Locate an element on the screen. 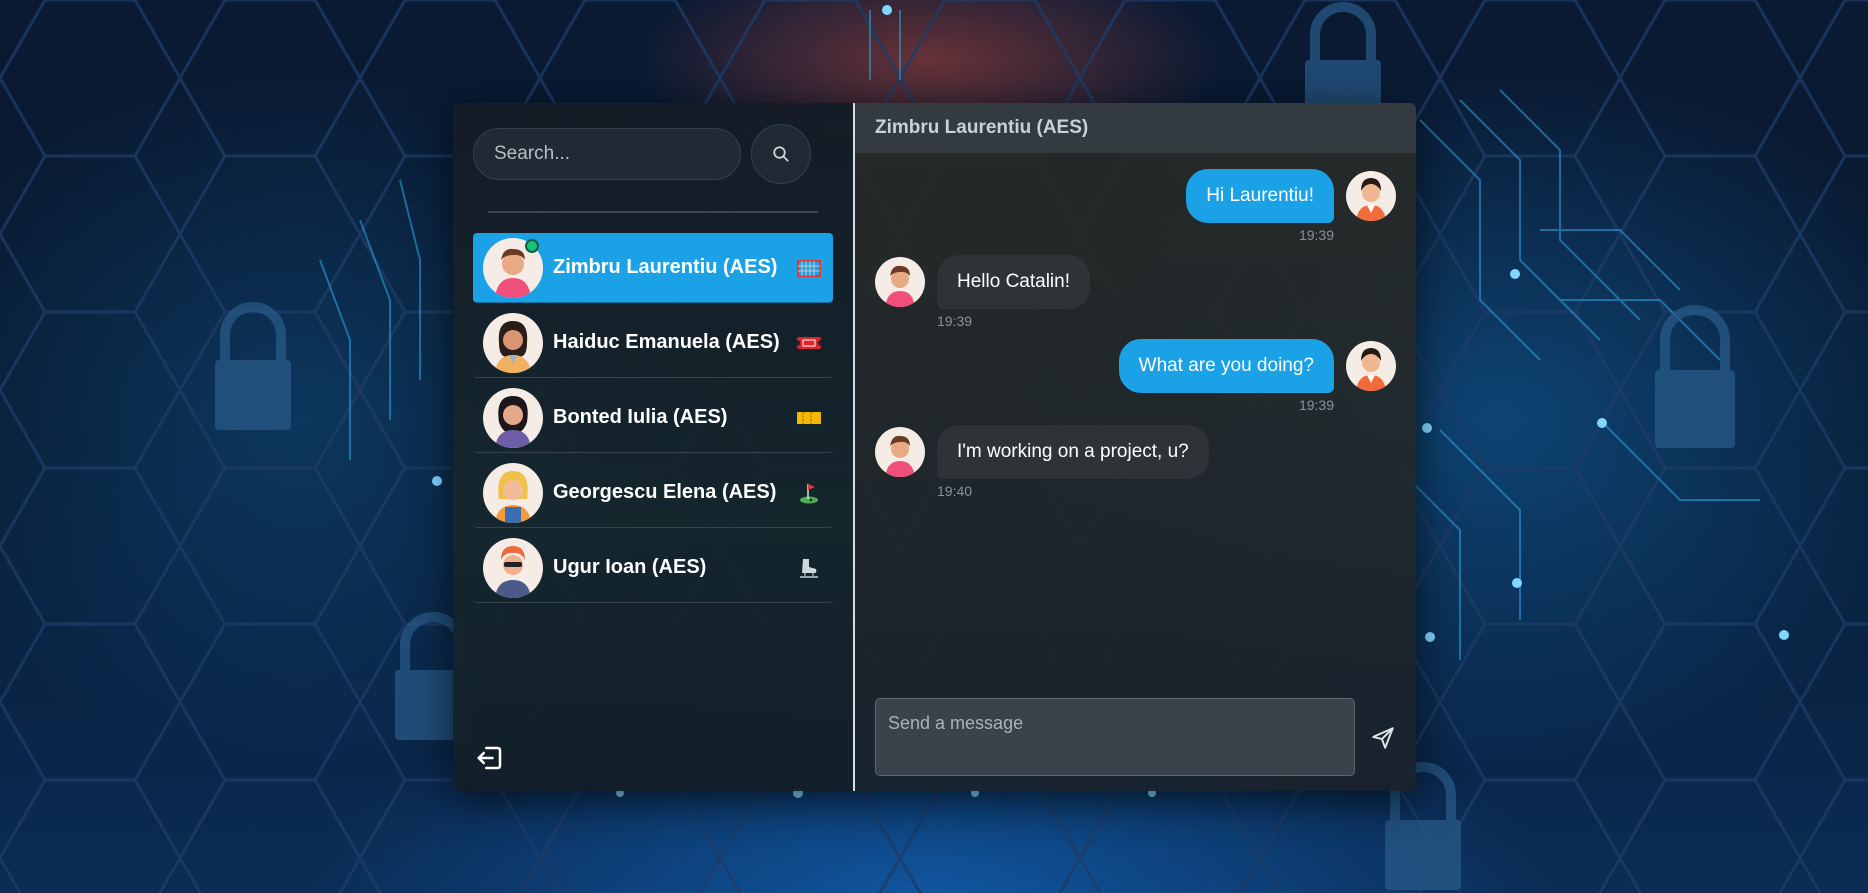 The width and height of the screenshot is (1868, 893). contact-item-georgescu-elena: Georgescu Elena (AES) is located at coordinates (653, 493).